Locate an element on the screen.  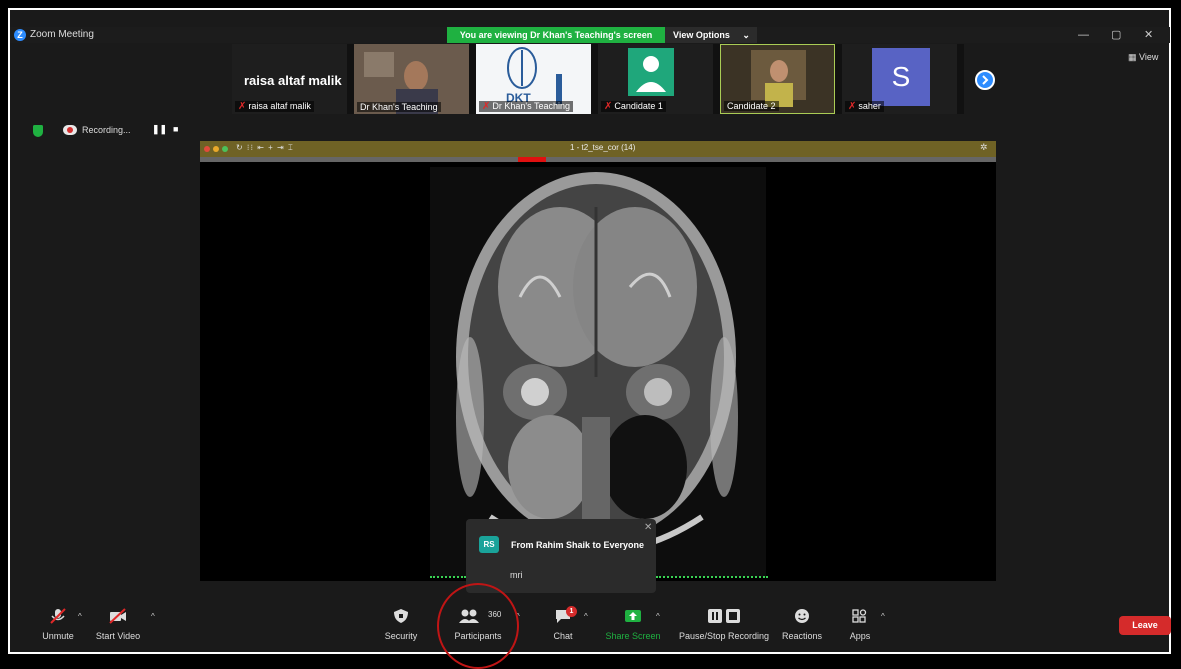
pause-stop-icon is located at coordinates (724, 616).